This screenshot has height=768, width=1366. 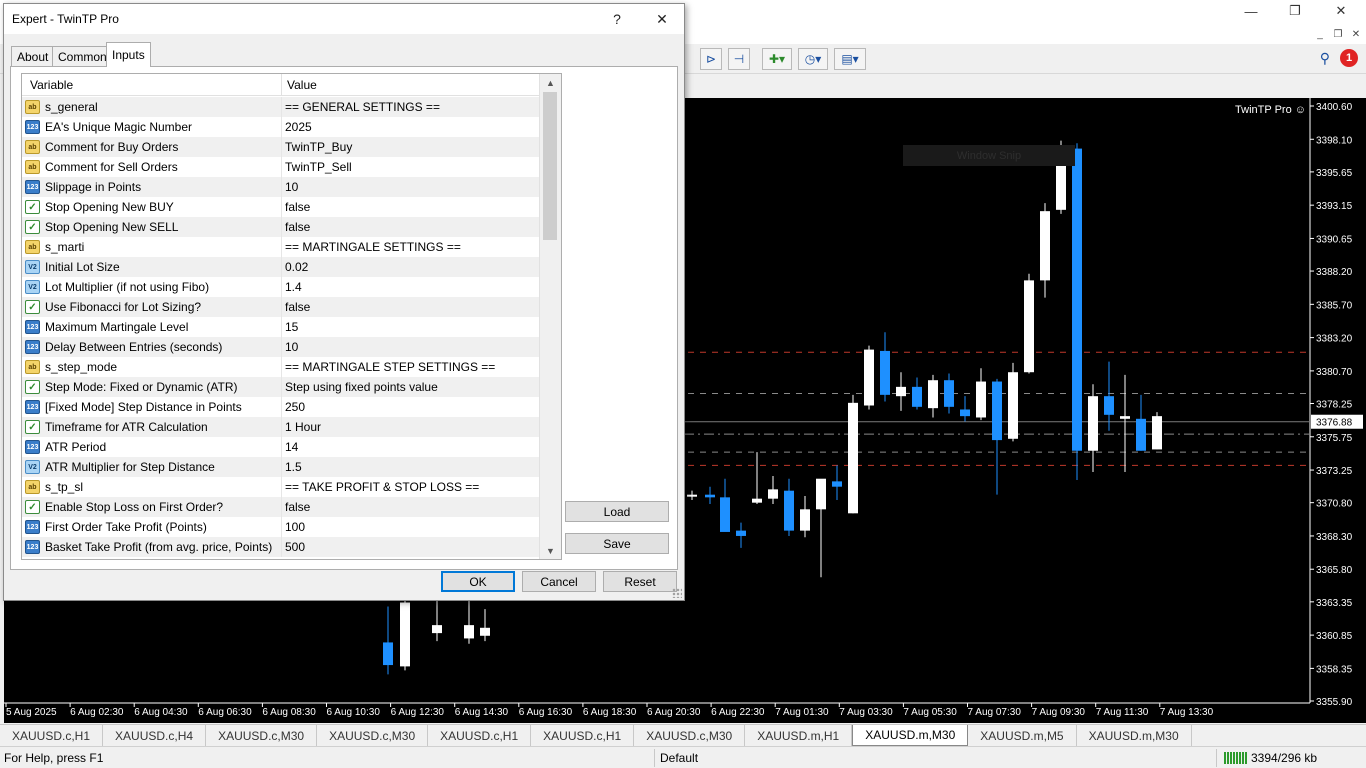 I want to click on column-header-value: Value, so click(x=302, y=85).